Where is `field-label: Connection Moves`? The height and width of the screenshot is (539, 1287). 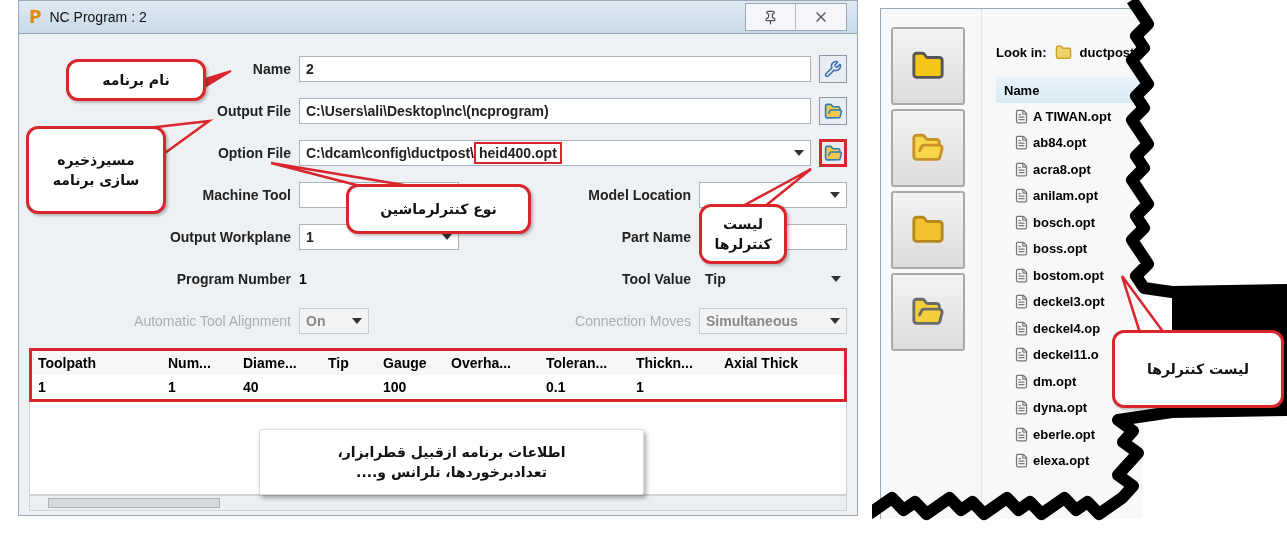
field-label: Connection Moves is located at coordinates (633, 321).